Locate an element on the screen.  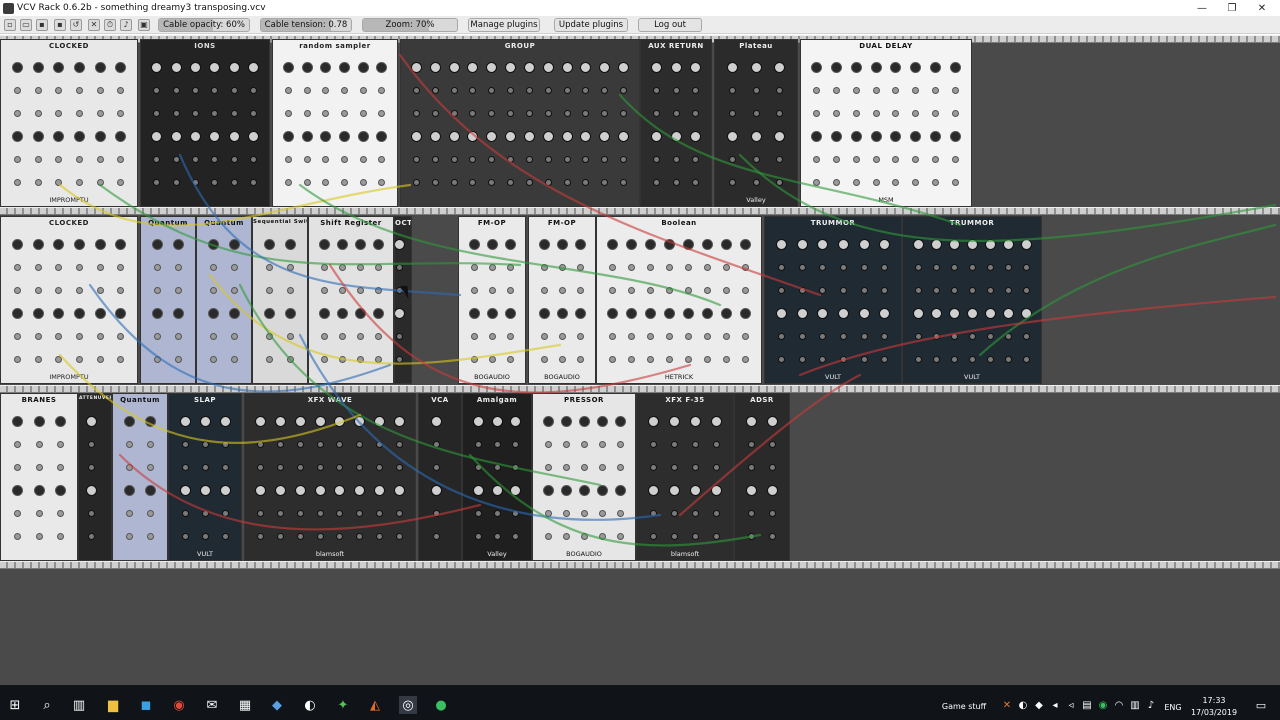
vca-module: VCA is located at coordinates (440, 477).